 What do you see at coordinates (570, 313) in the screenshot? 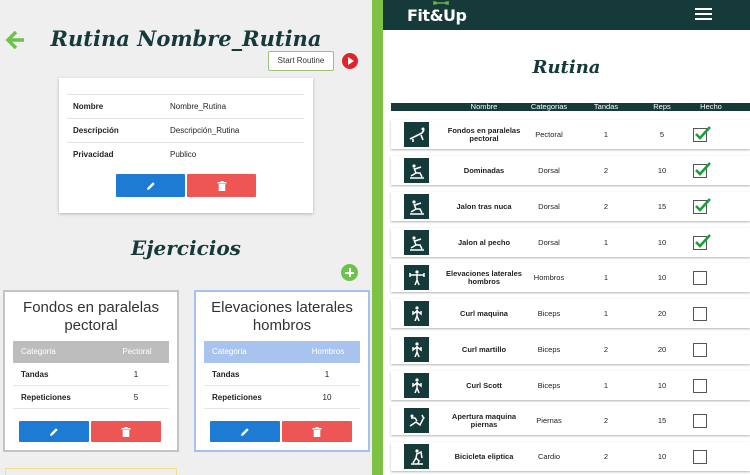
I see `table-row: Curl maquina Biceps 1 20` at bounding box center [570, 313].